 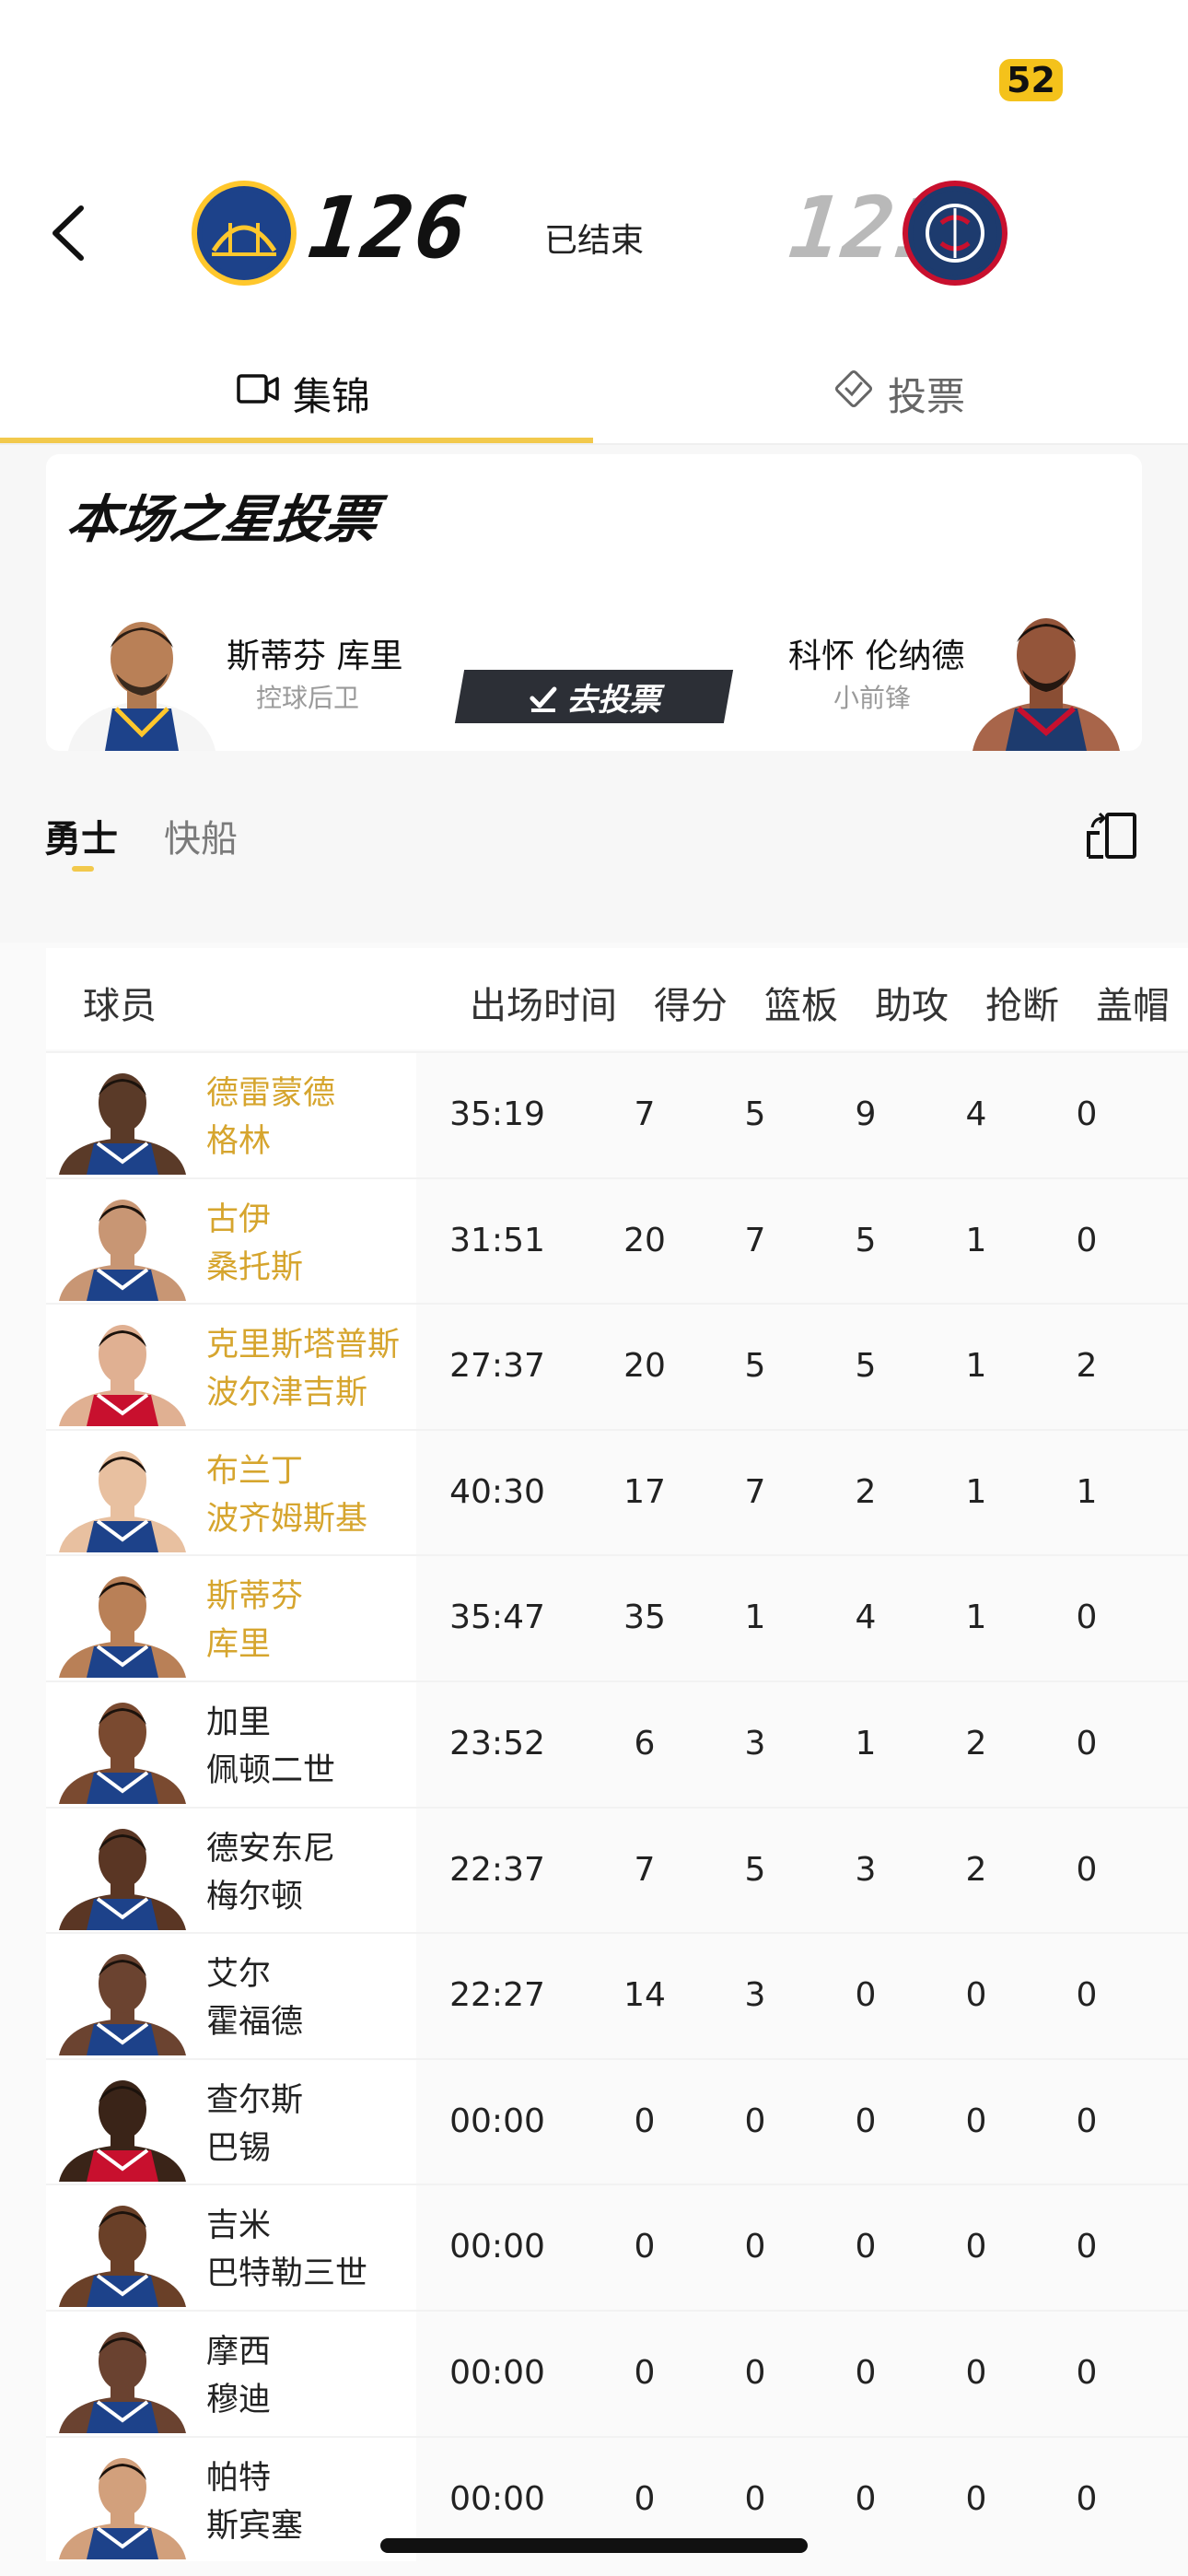 I want to click on cell-minutes: 23:52, so click(x=497, y=1743).